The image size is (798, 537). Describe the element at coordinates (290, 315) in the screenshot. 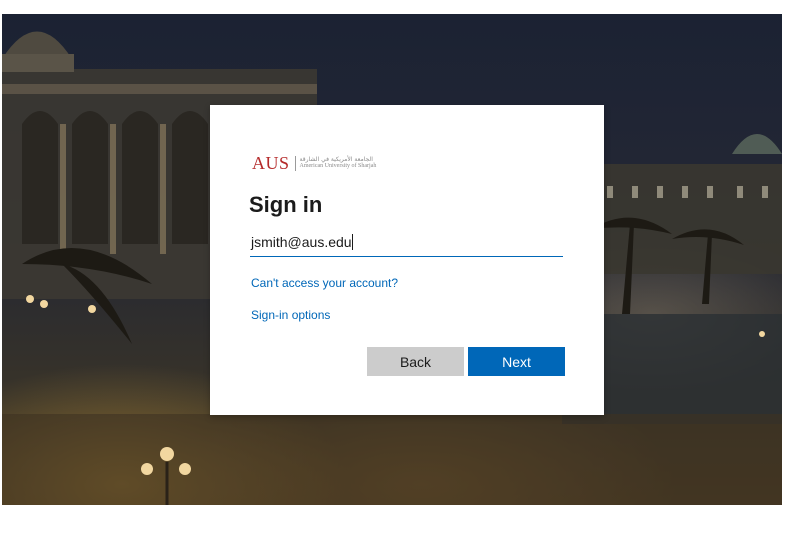

I see `signin-options-link: Sign-in options` at that location.